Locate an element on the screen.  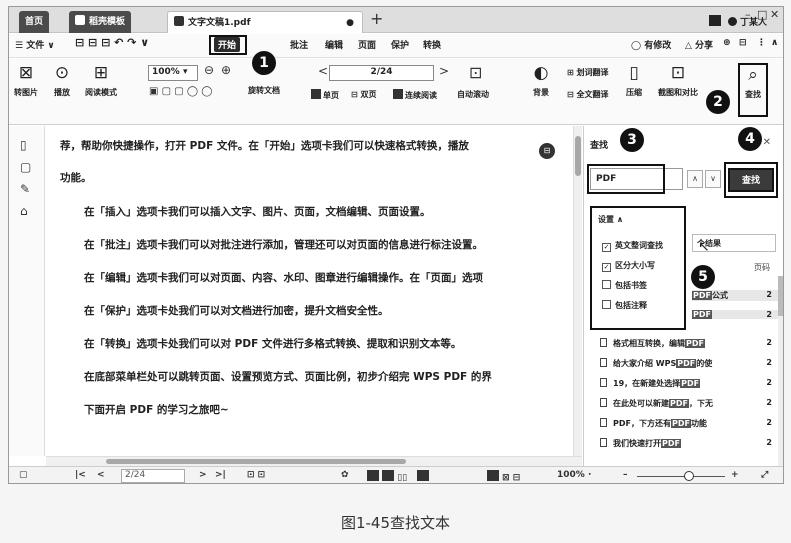
zoom-slider-handle is located at coordinates (689, 476).